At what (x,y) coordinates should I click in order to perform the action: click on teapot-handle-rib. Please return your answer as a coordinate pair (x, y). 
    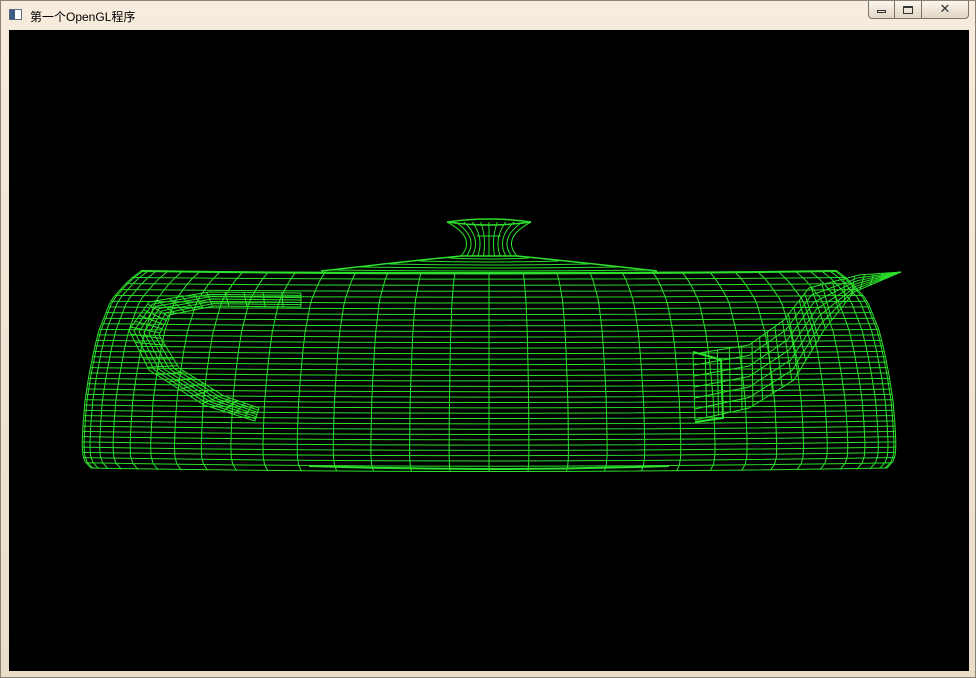
    Looking at the image, I should click on (146, 336).